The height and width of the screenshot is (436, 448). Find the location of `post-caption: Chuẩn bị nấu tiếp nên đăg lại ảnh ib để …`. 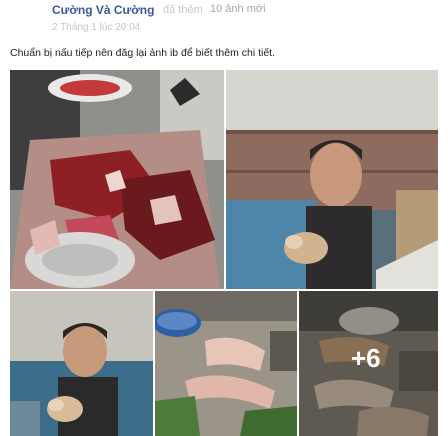

post-caption: Chuẩn bị nấu tiếp nên đăg lại ảnh ib để … is located at coordinates (143, 53).